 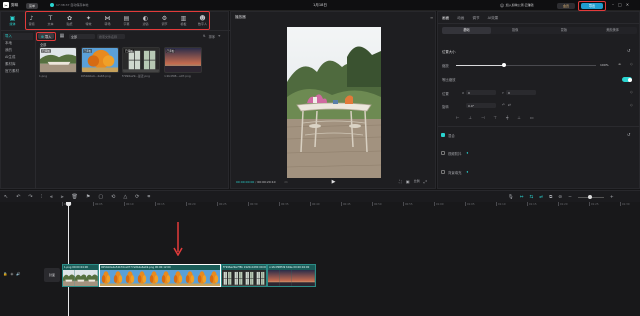 What do you see at coordinates (137, 197) in the screenshot?
I see `rotate-icon: ⟳` at bounding box center [137, 197].